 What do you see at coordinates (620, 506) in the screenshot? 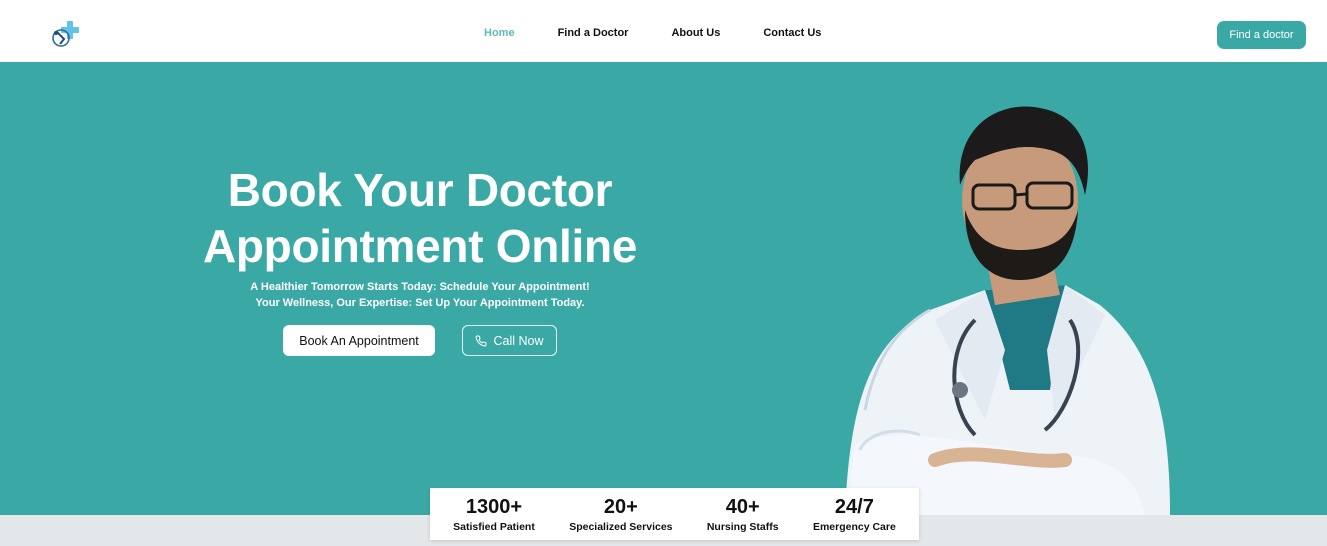
I see `stat-value: 20+` at bounding box center [620, 506].